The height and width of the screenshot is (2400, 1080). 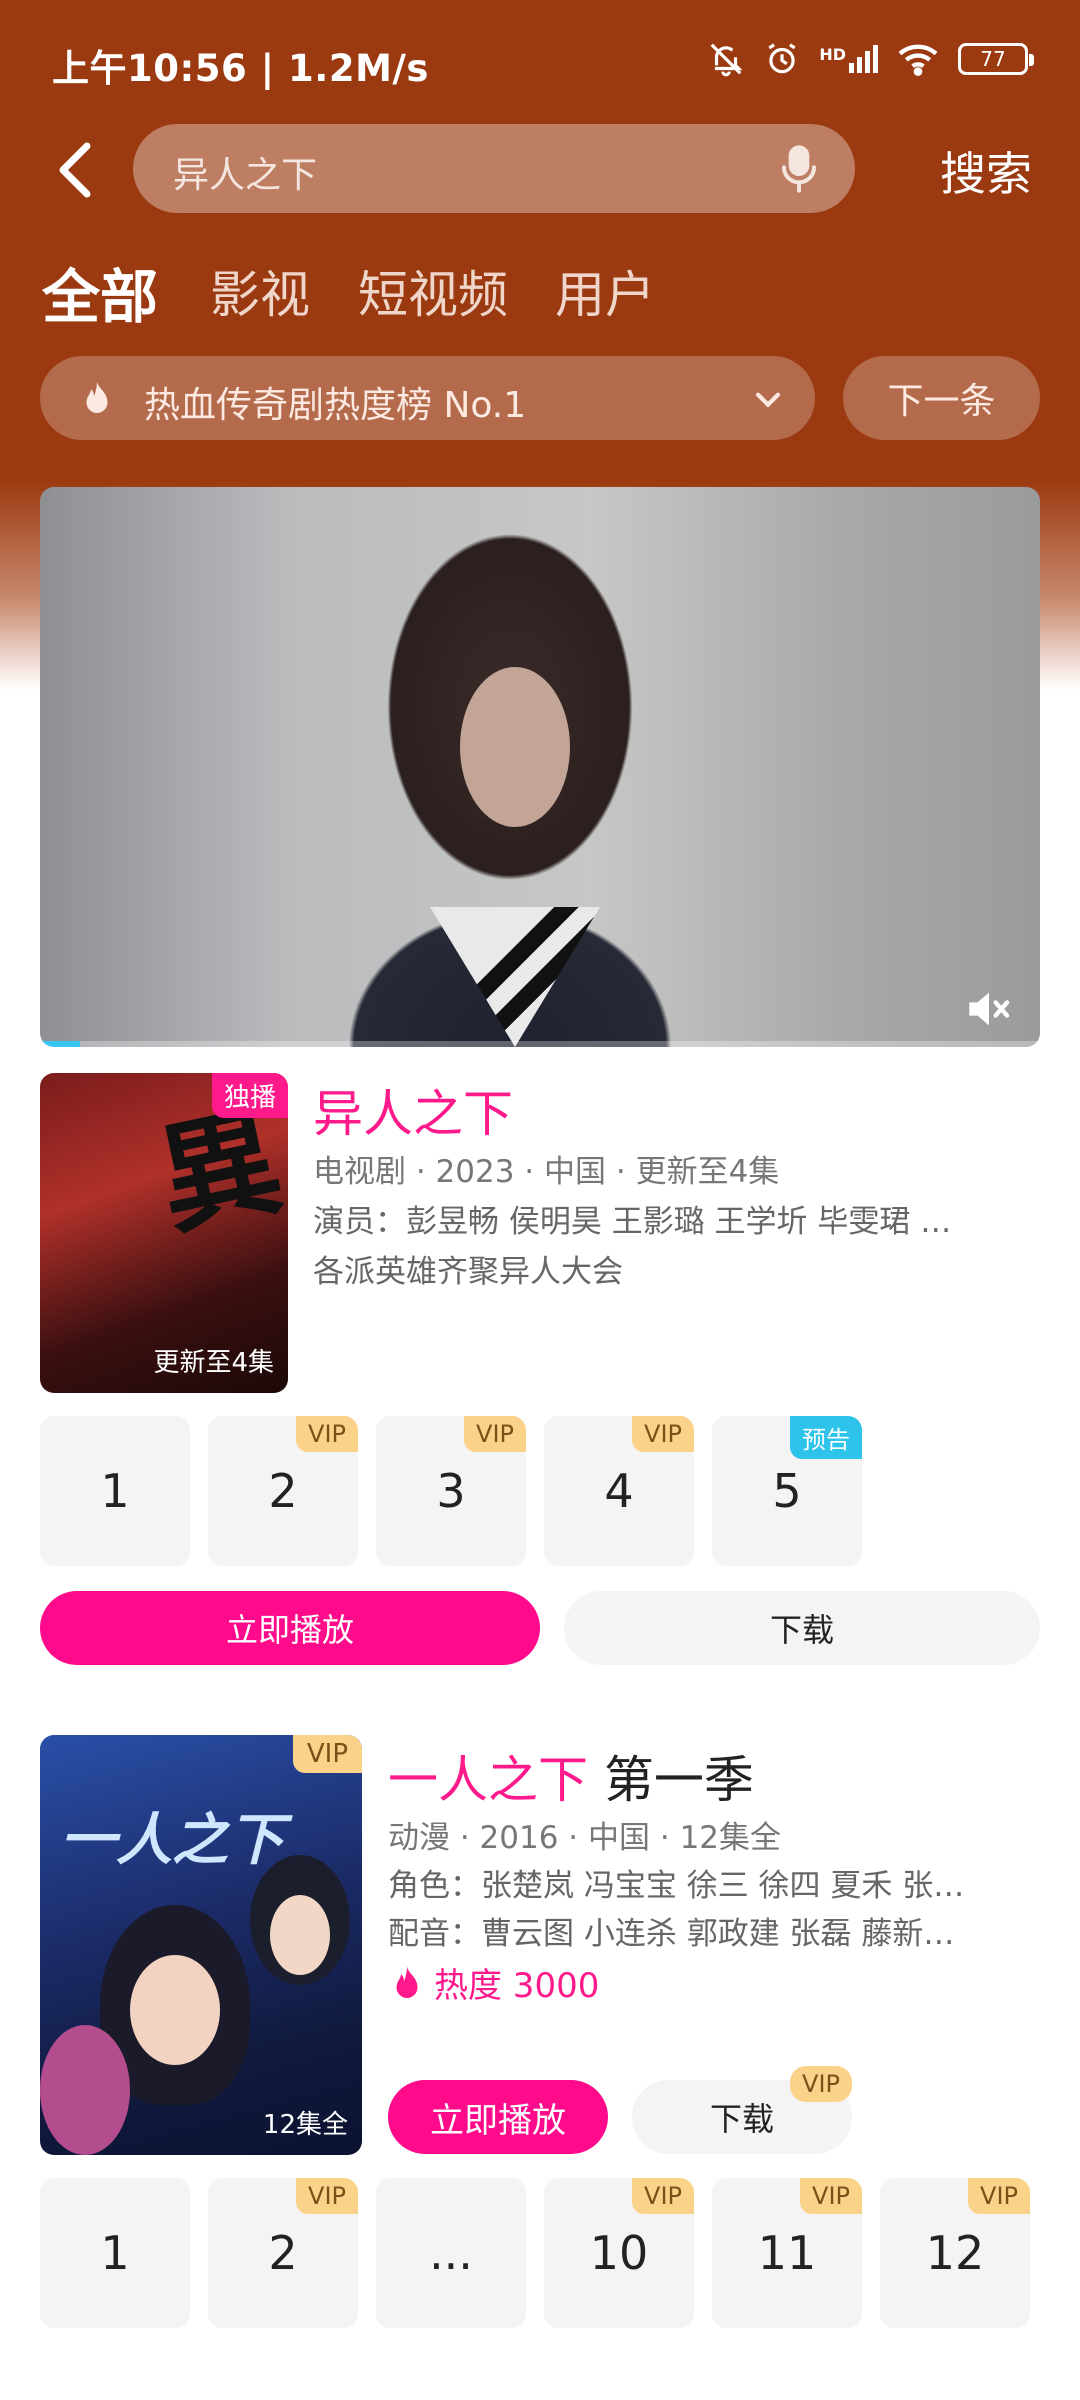 What do you see at coordinates (213, 1363) in the screenshot?
I see `poster-caption: 更新至4集` at bounding box center [213, 1363].